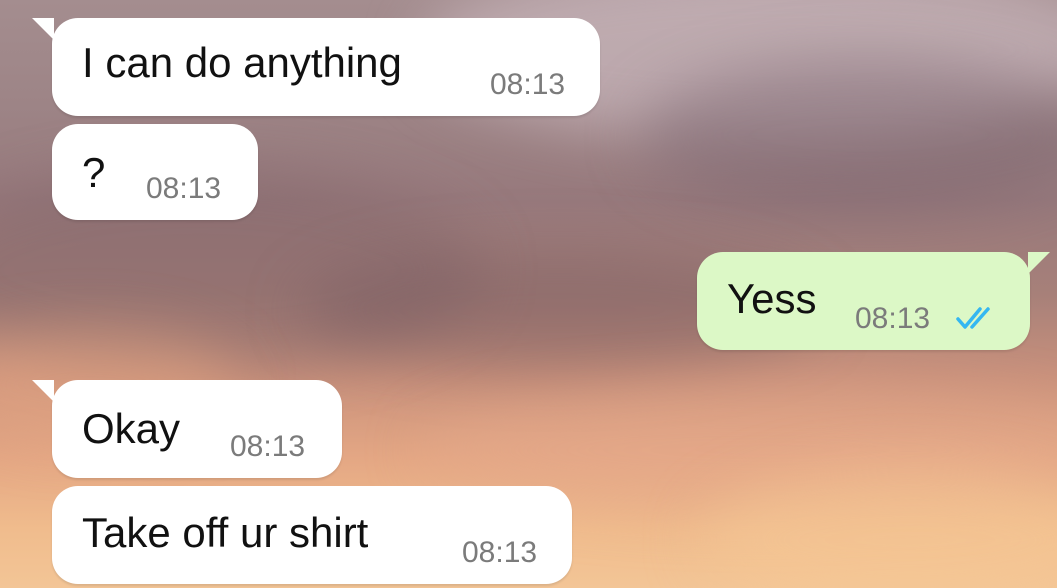  Describe the element at coordinates (242, 62) in the screenshot. I see `message-text: I can do anything` at that location.